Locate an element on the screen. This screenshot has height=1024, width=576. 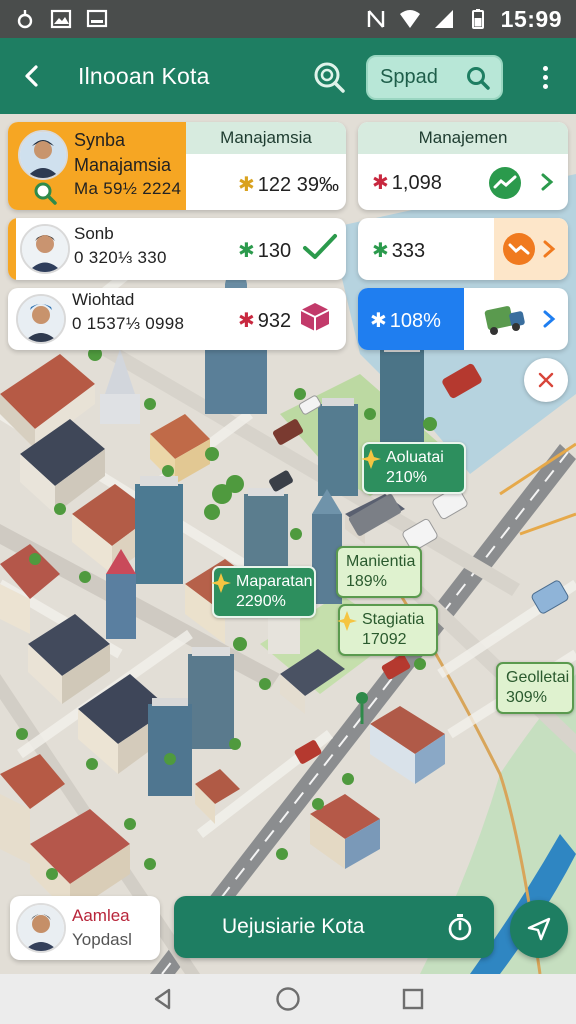
profile-name: Aamlea is located at coordinates (101, 915).